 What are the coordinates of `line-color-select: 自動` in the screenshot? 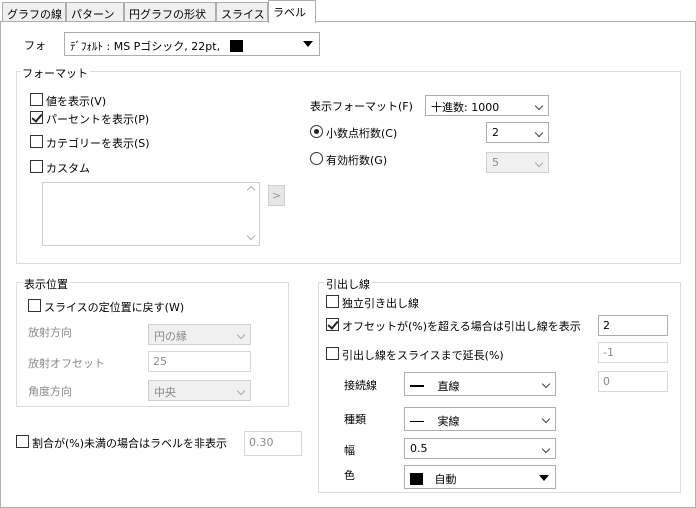 It's located at (480, 477).